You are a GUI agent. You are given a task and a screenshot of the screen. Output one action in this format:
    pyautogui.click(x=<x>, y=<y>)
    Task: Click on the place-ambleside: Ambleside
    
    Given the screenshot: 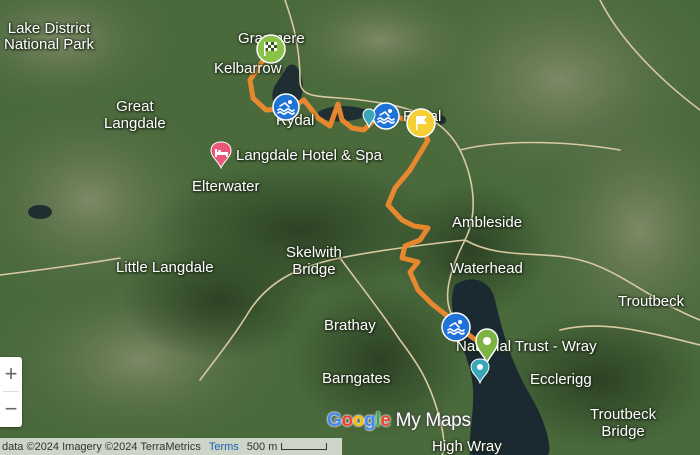 What is the action you would take?
    pyautogui.click(x=487, y=222)
    